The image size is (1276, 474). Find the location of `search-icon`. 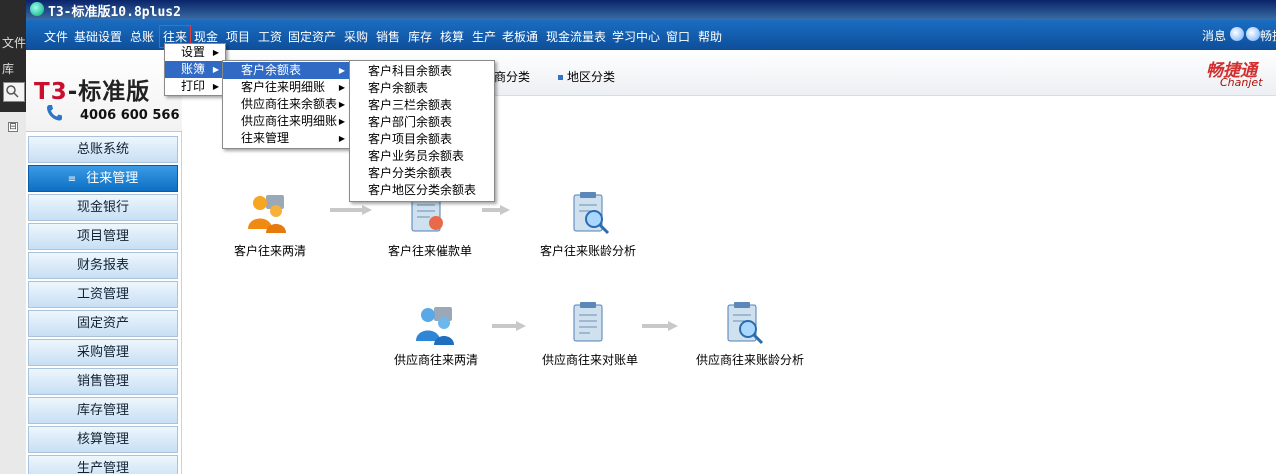

search-icon is located at coordinates (12, 91).